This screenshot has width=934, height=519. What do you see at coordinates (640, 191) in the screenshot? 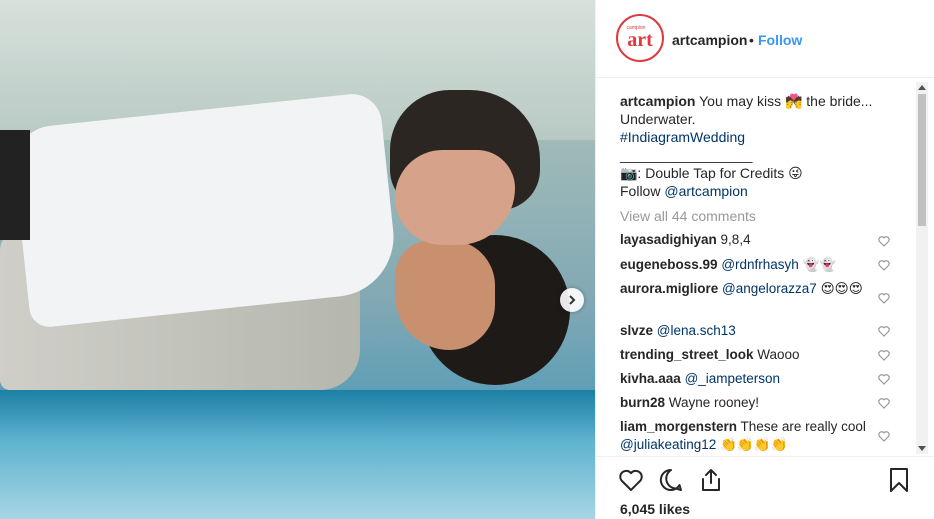
I see `caption-follow-text: Follow` at bounding box center [640, 191].